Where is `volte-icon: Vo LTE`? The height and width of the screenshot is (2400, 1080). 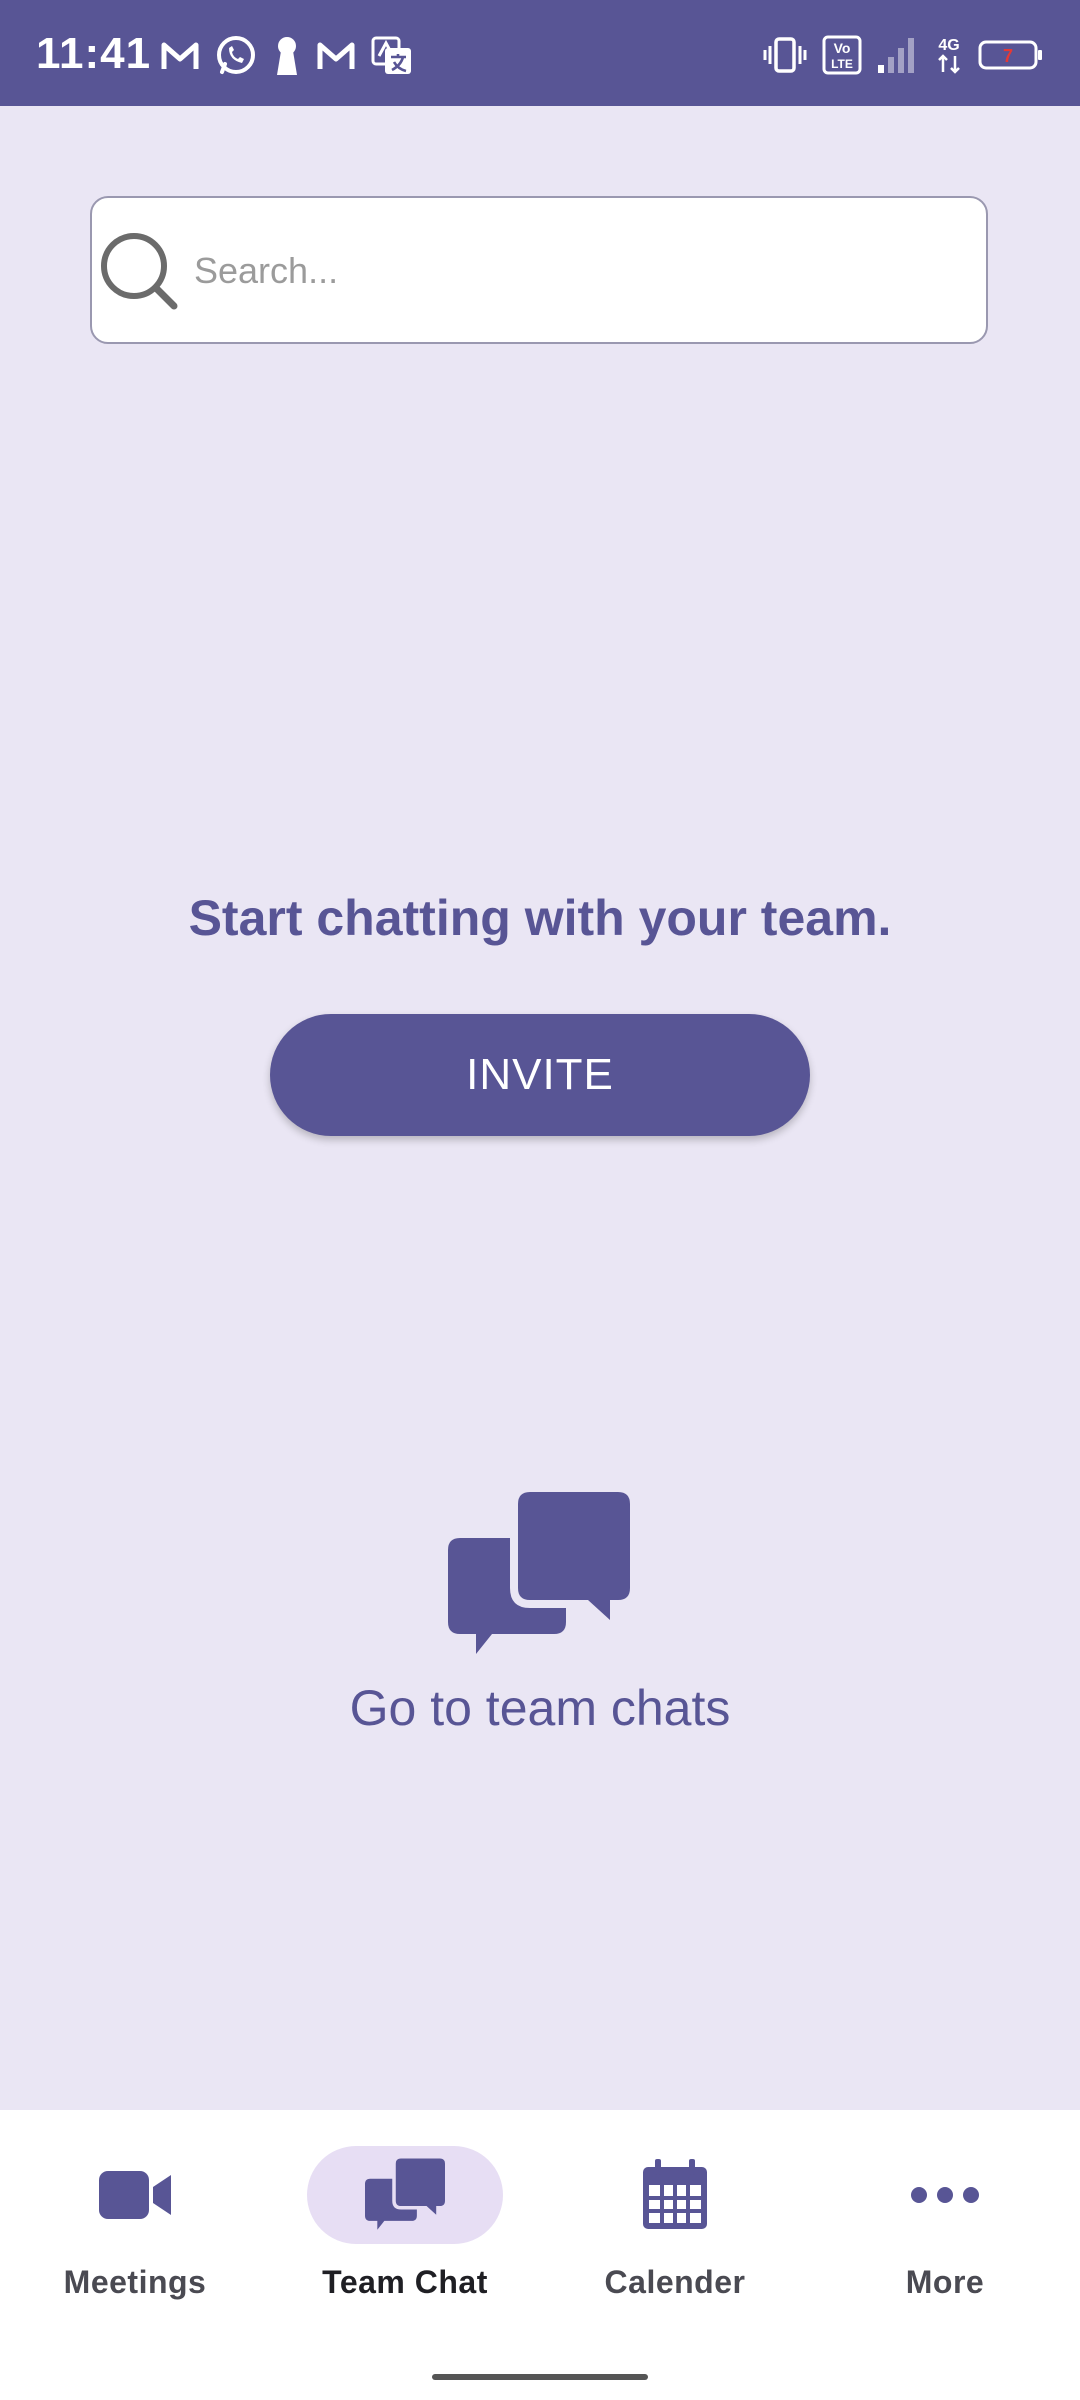
volte-icon: Vo LTE is located at coordinates (842, 55).